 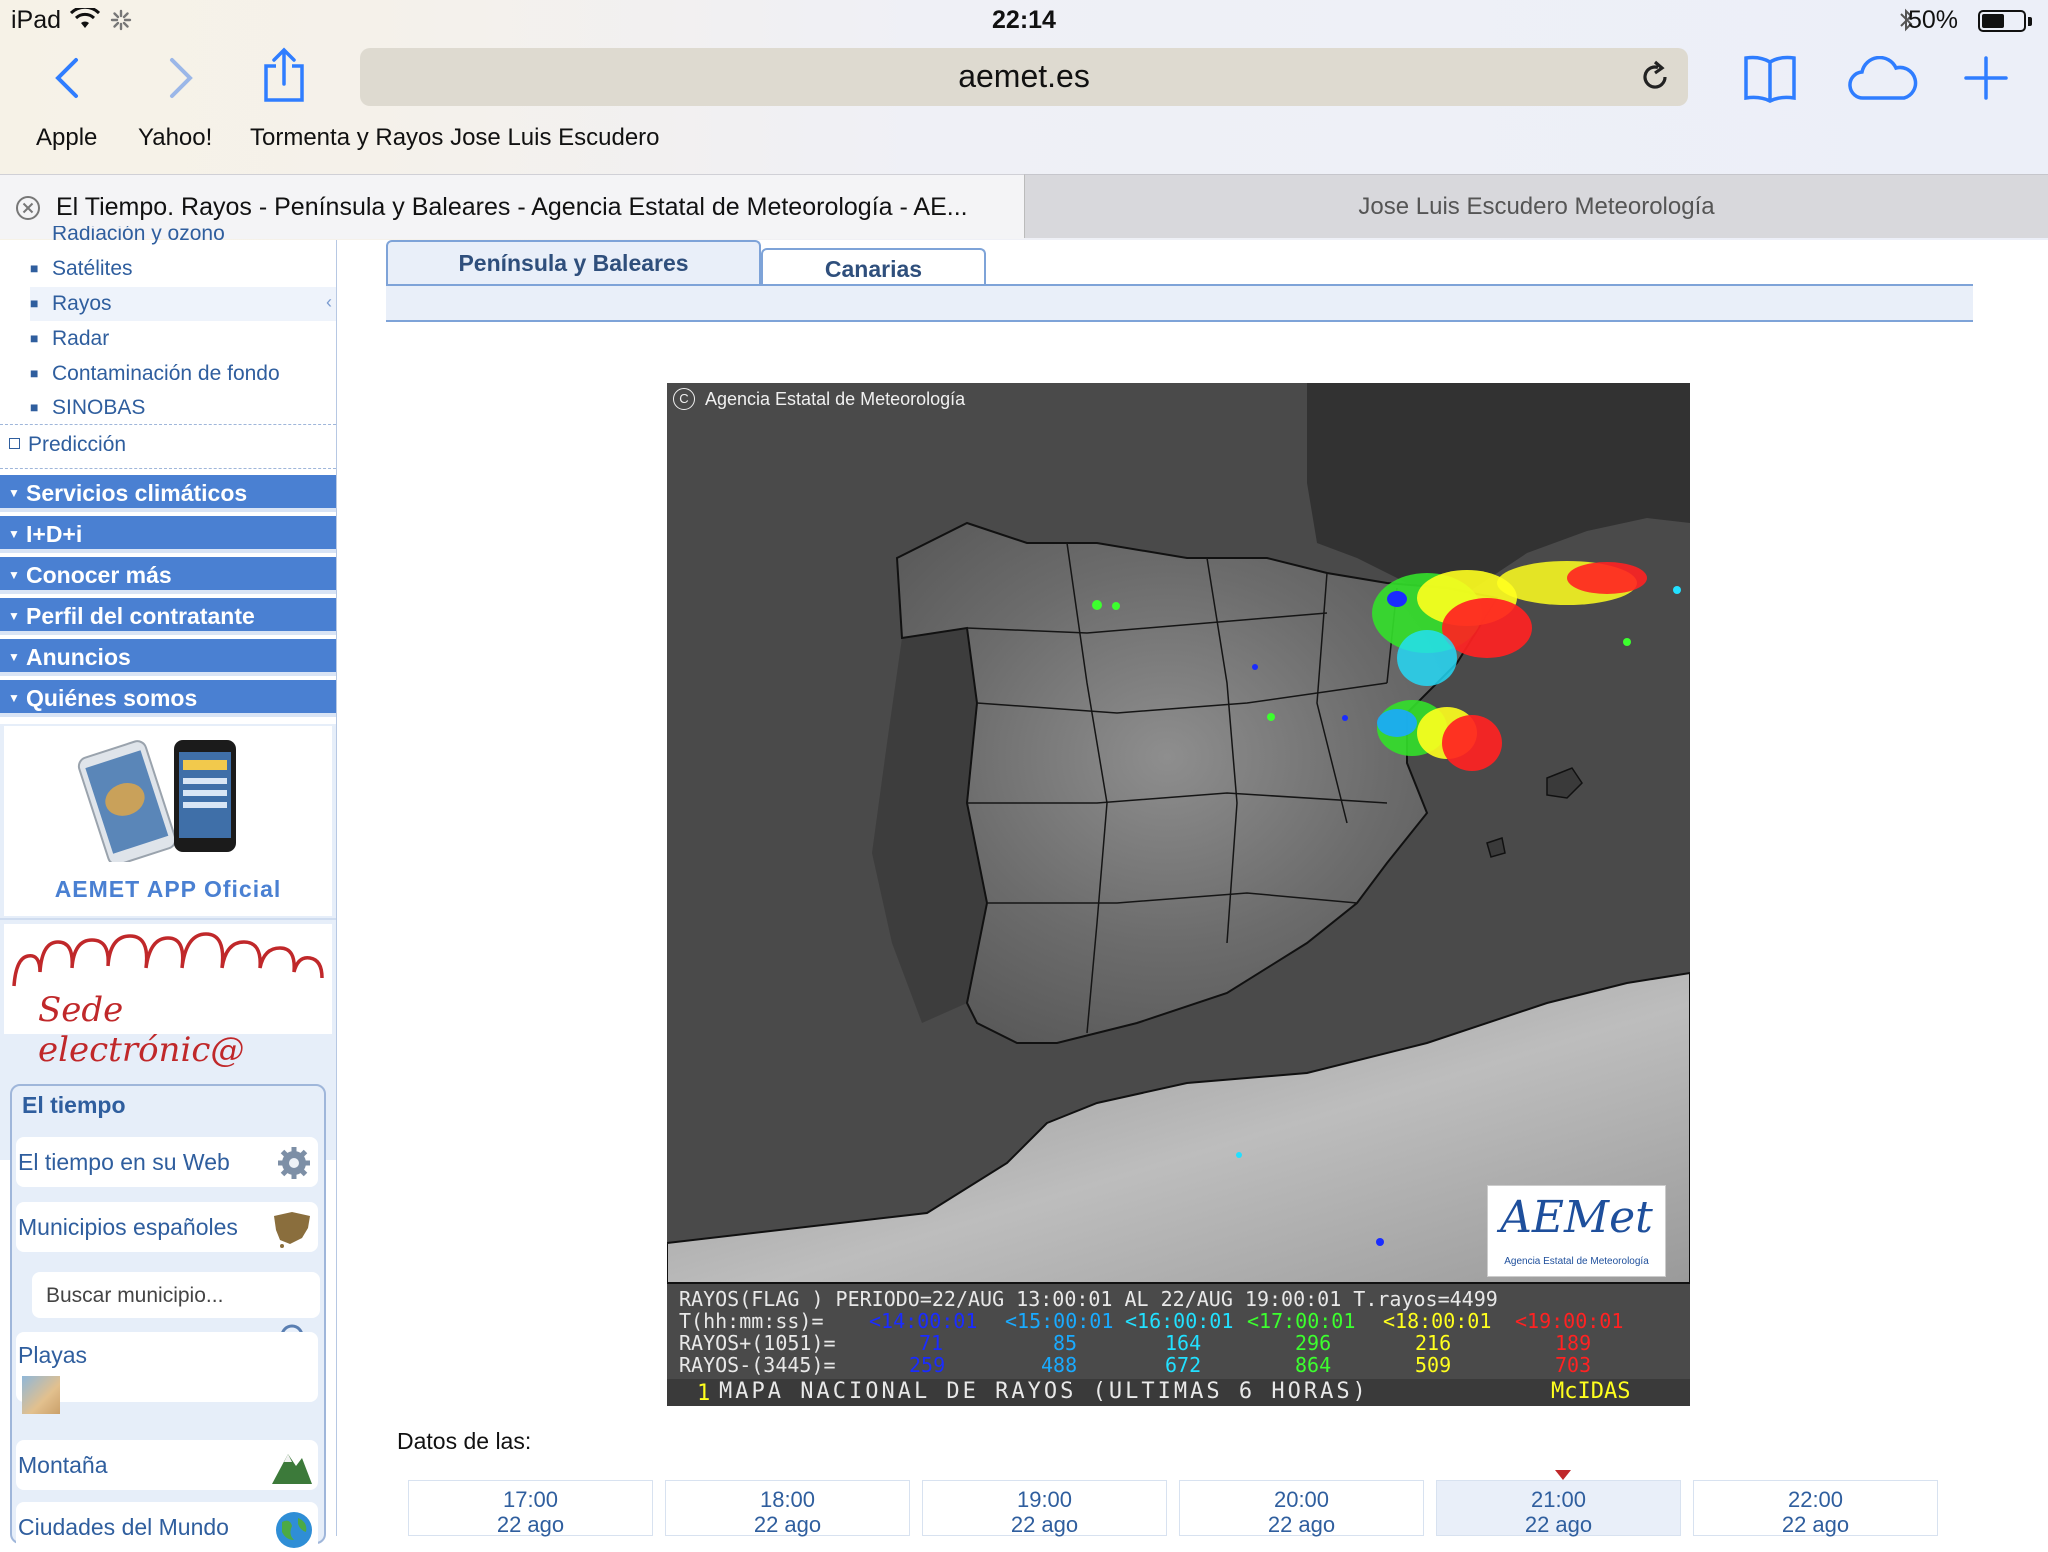 What do you see at coordinates (923, 1321) in the screenshot?
I see `slot-1: <14:00:01` at bounding box center [923, 1321].